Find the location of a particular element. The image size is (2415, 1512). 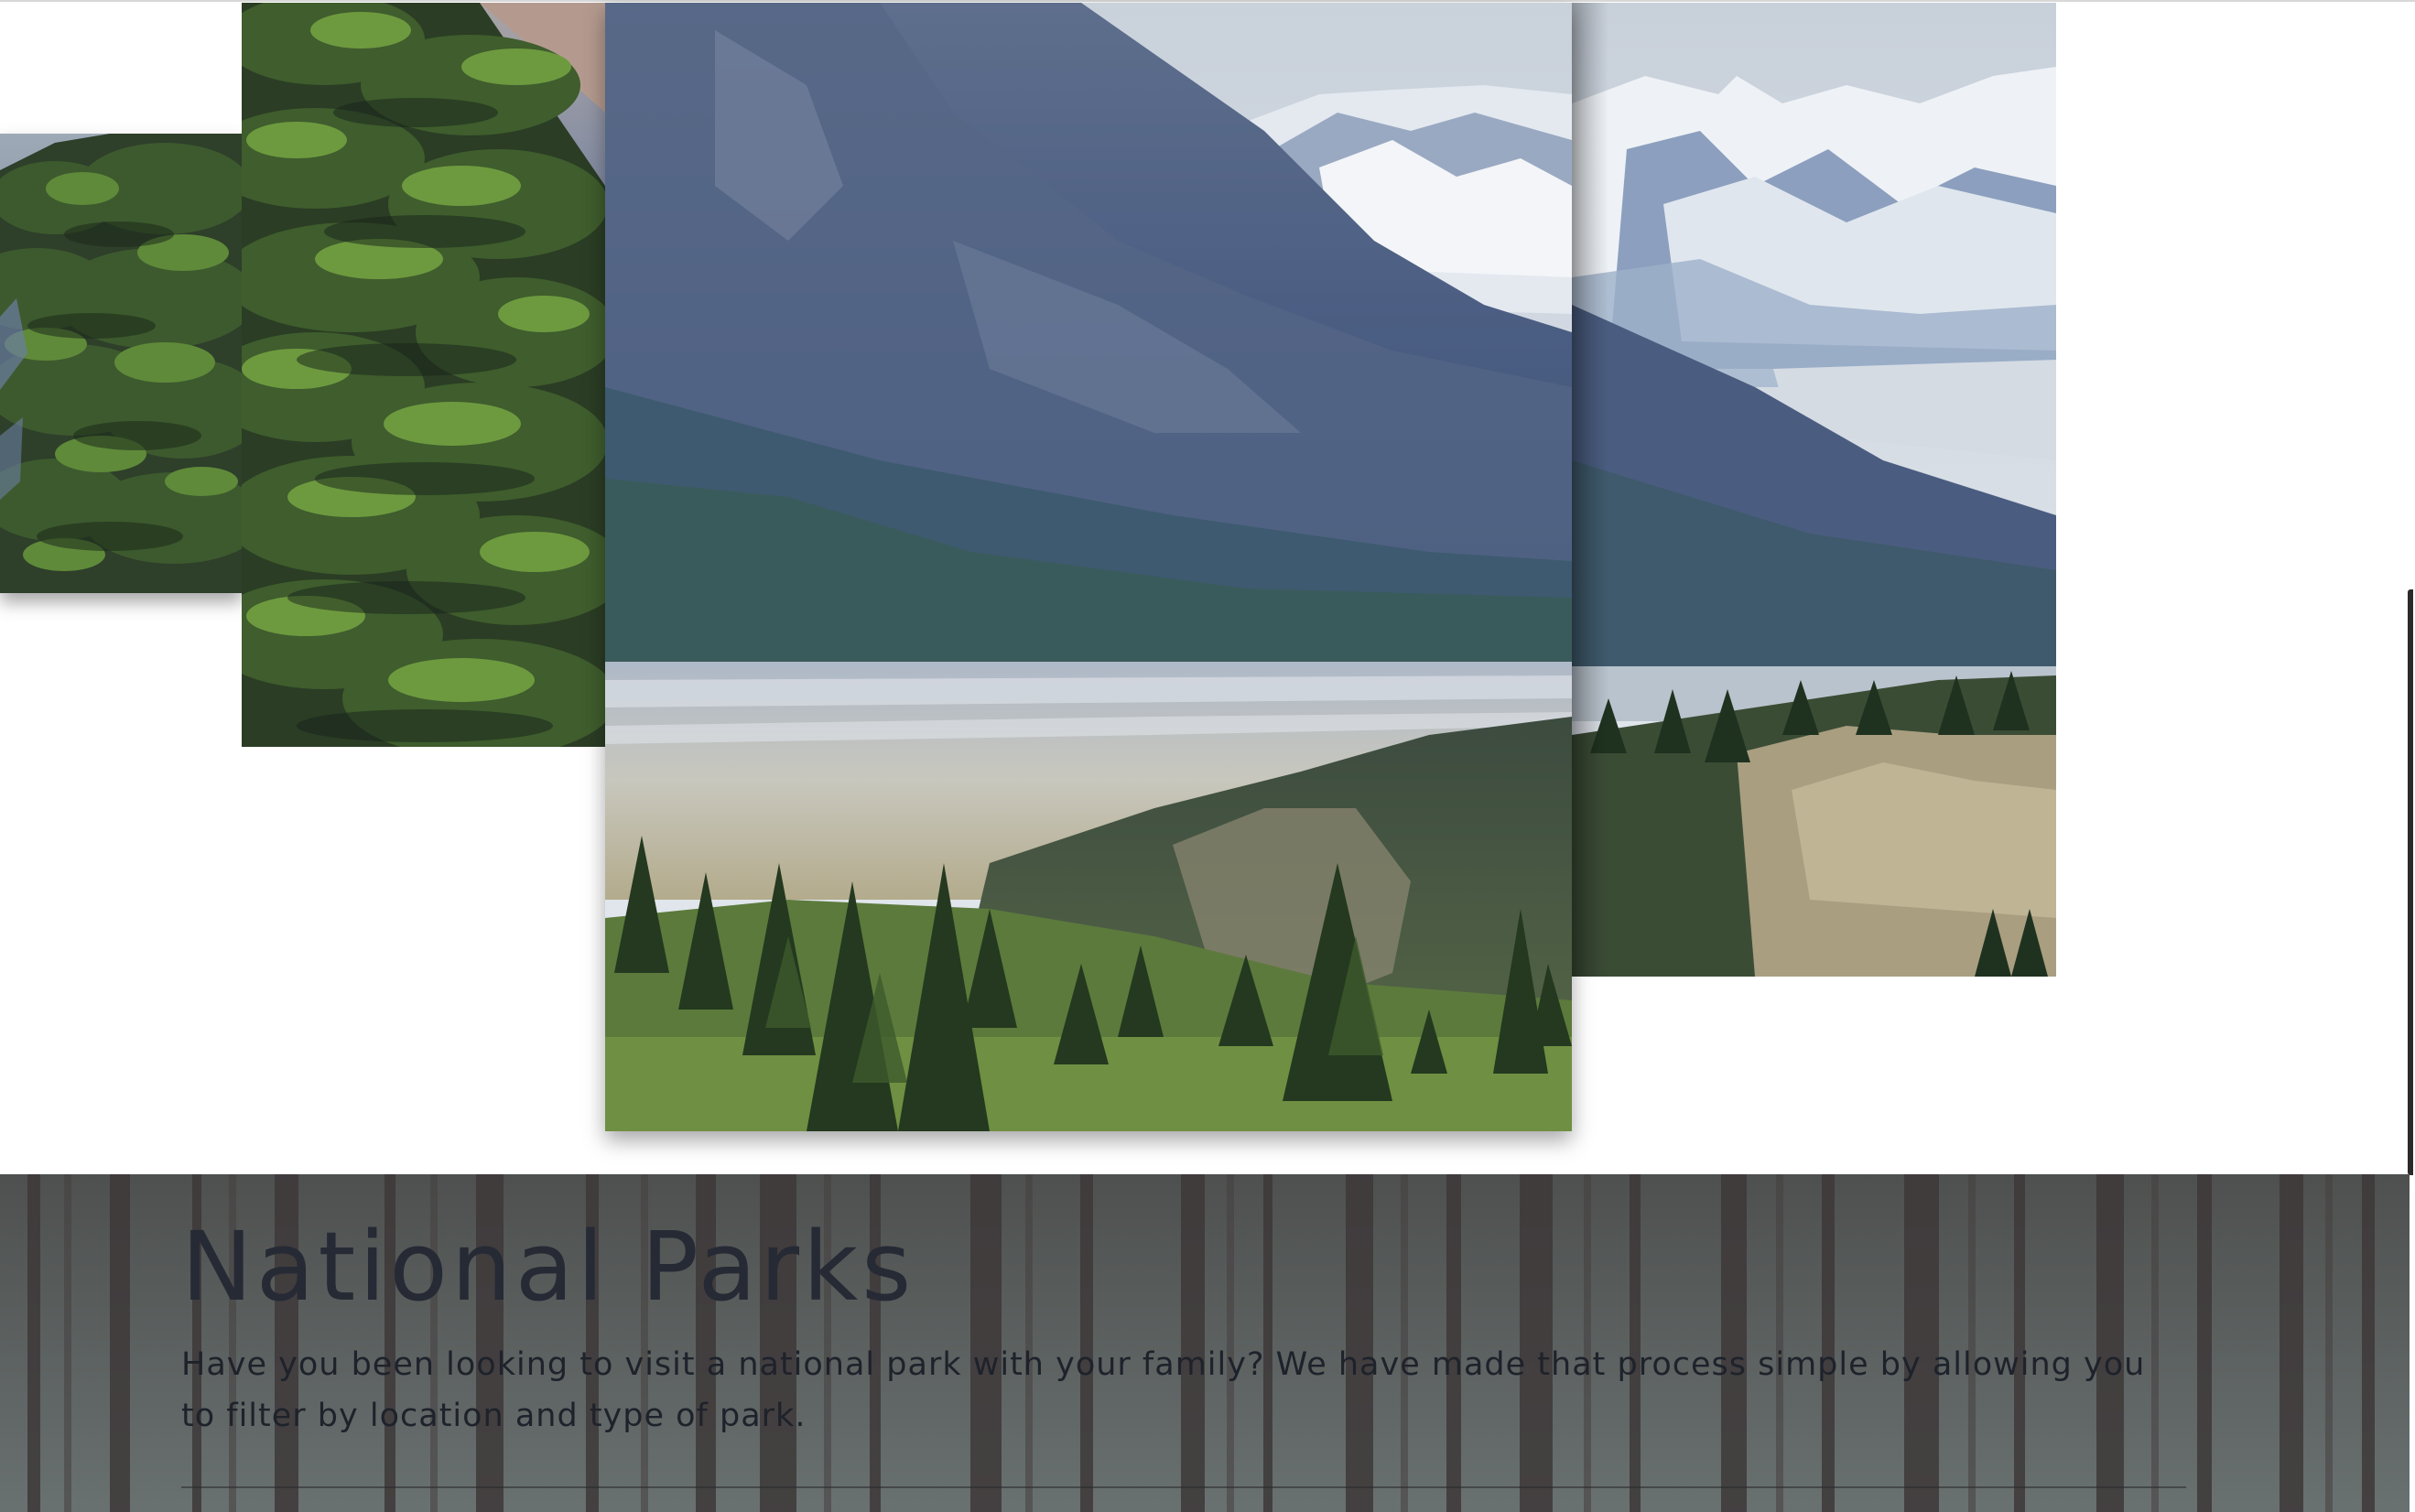

top-border is located at coordinates (1207, 1).